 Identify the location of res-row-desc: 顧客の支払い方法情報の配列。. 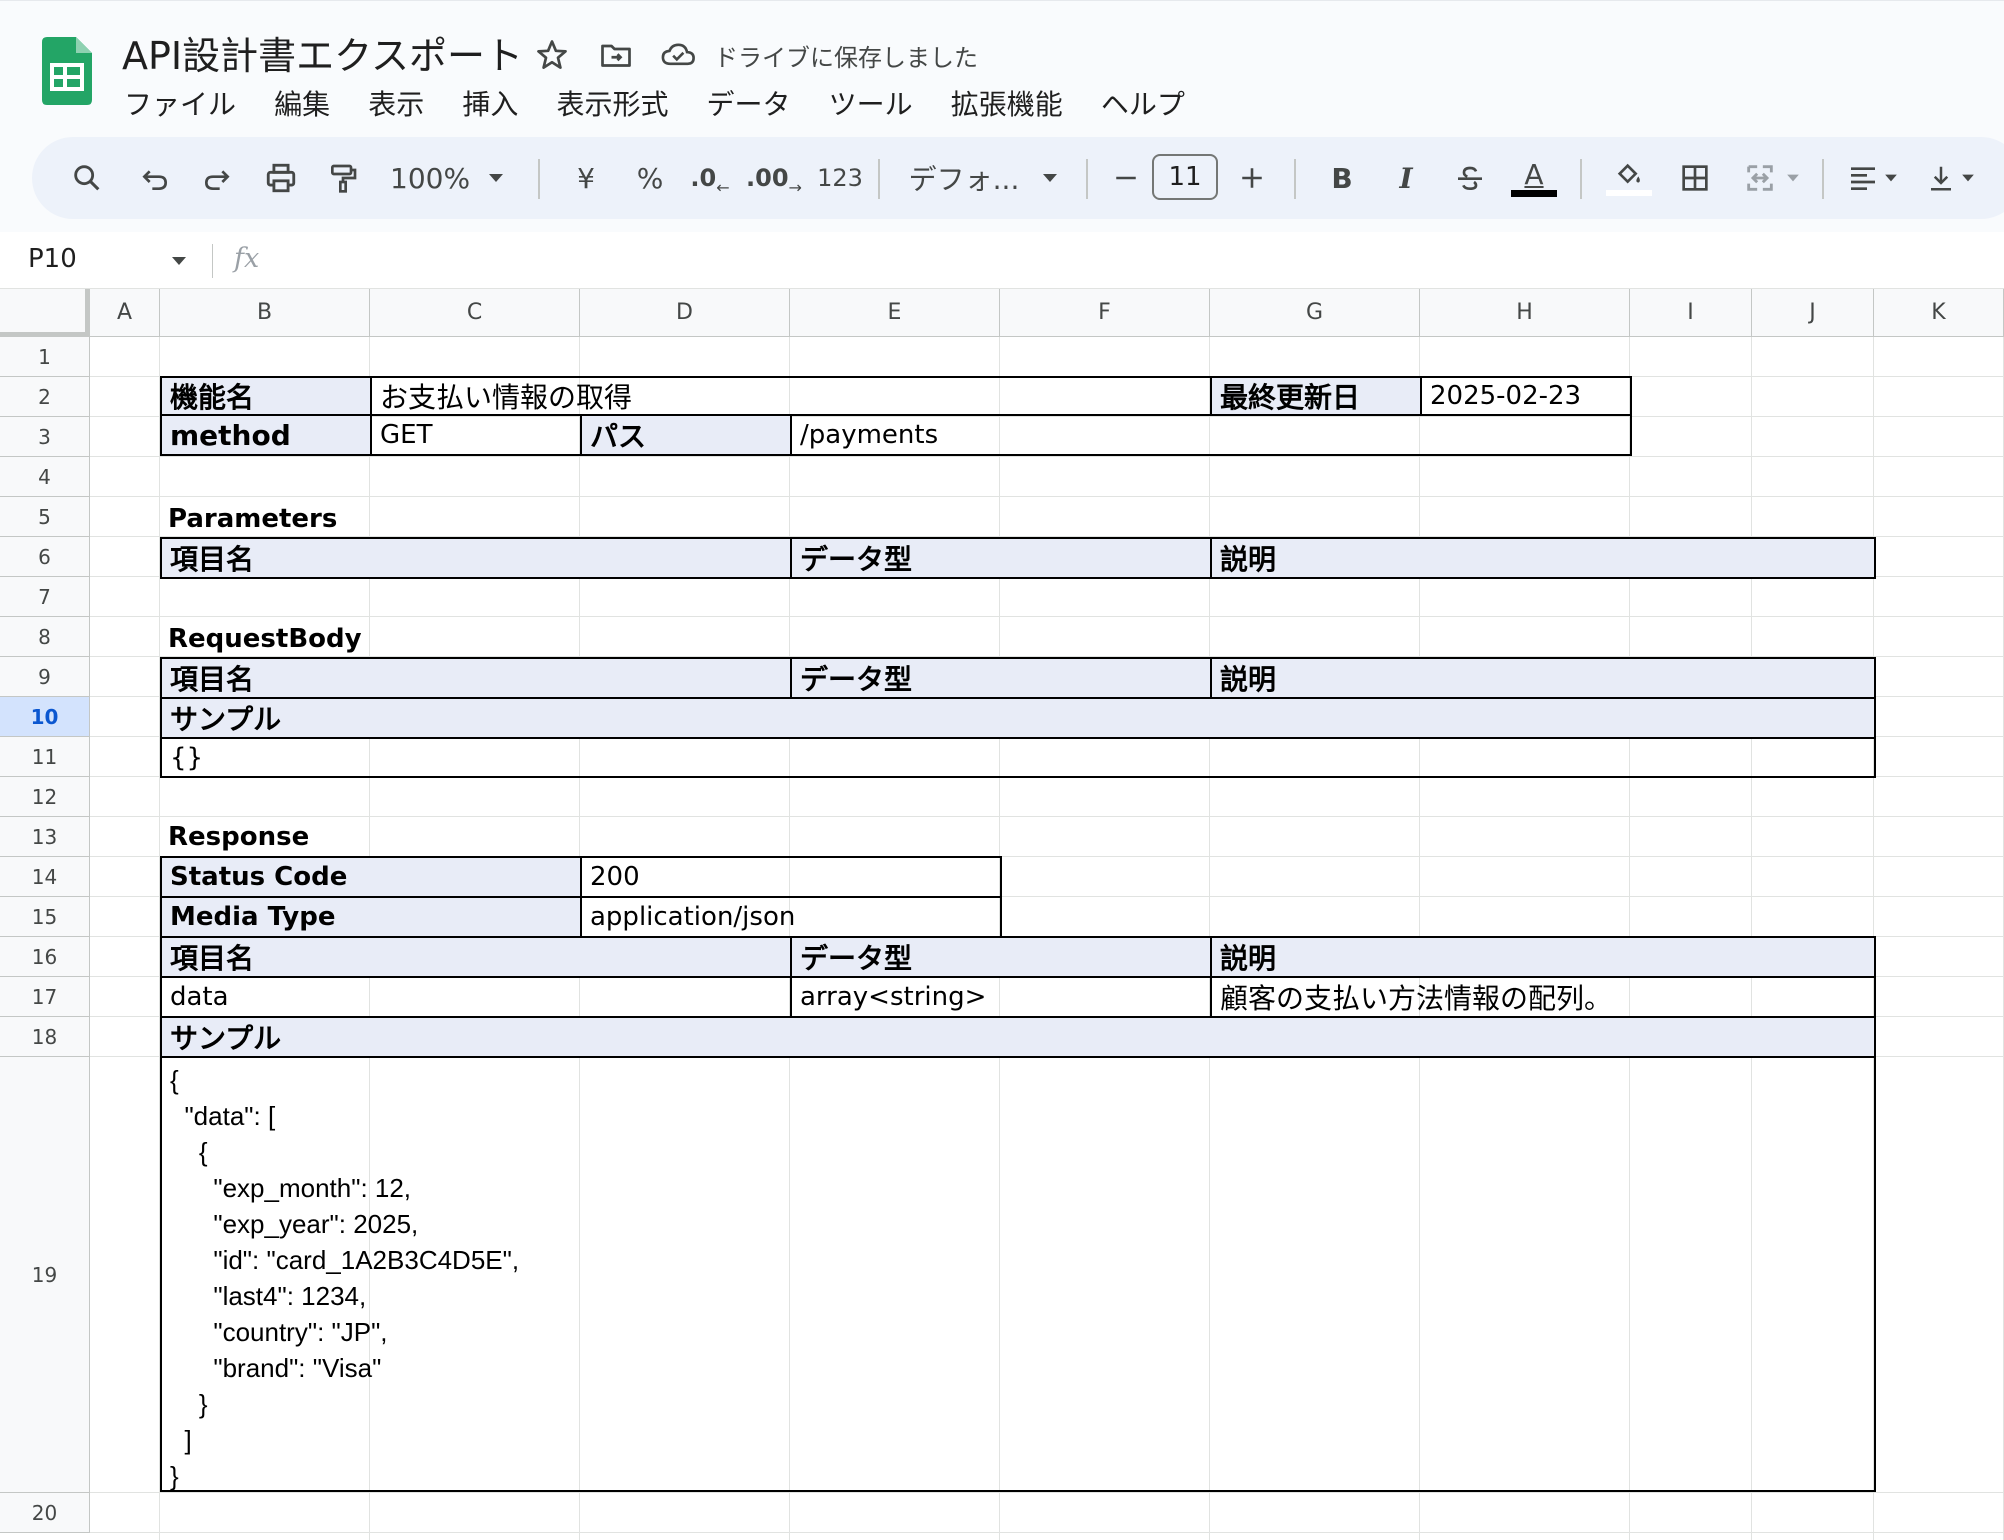
(1543, 997).